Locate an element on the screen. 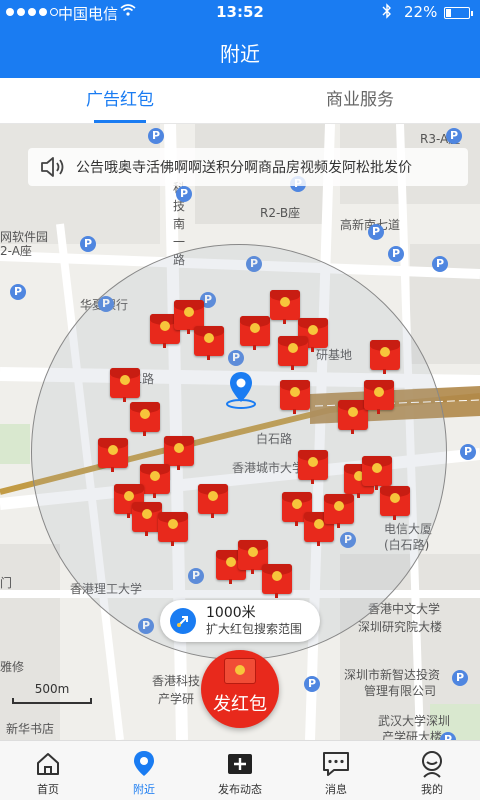 Image resolution: width=480 pixels, height=800 pixels. announcement-bar: 公告哦奥寺活佛啊啊送积分啊商品房视频发阿松批发价 is located at coordinates (248, 167).